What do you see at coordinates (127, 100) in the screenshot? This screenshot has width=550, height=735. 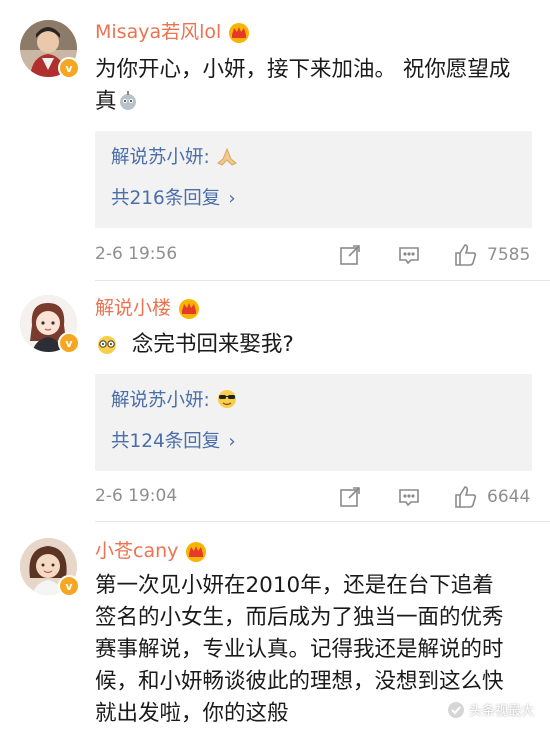 I see `robot-emoji-icon` at bounding box center [127, 100].